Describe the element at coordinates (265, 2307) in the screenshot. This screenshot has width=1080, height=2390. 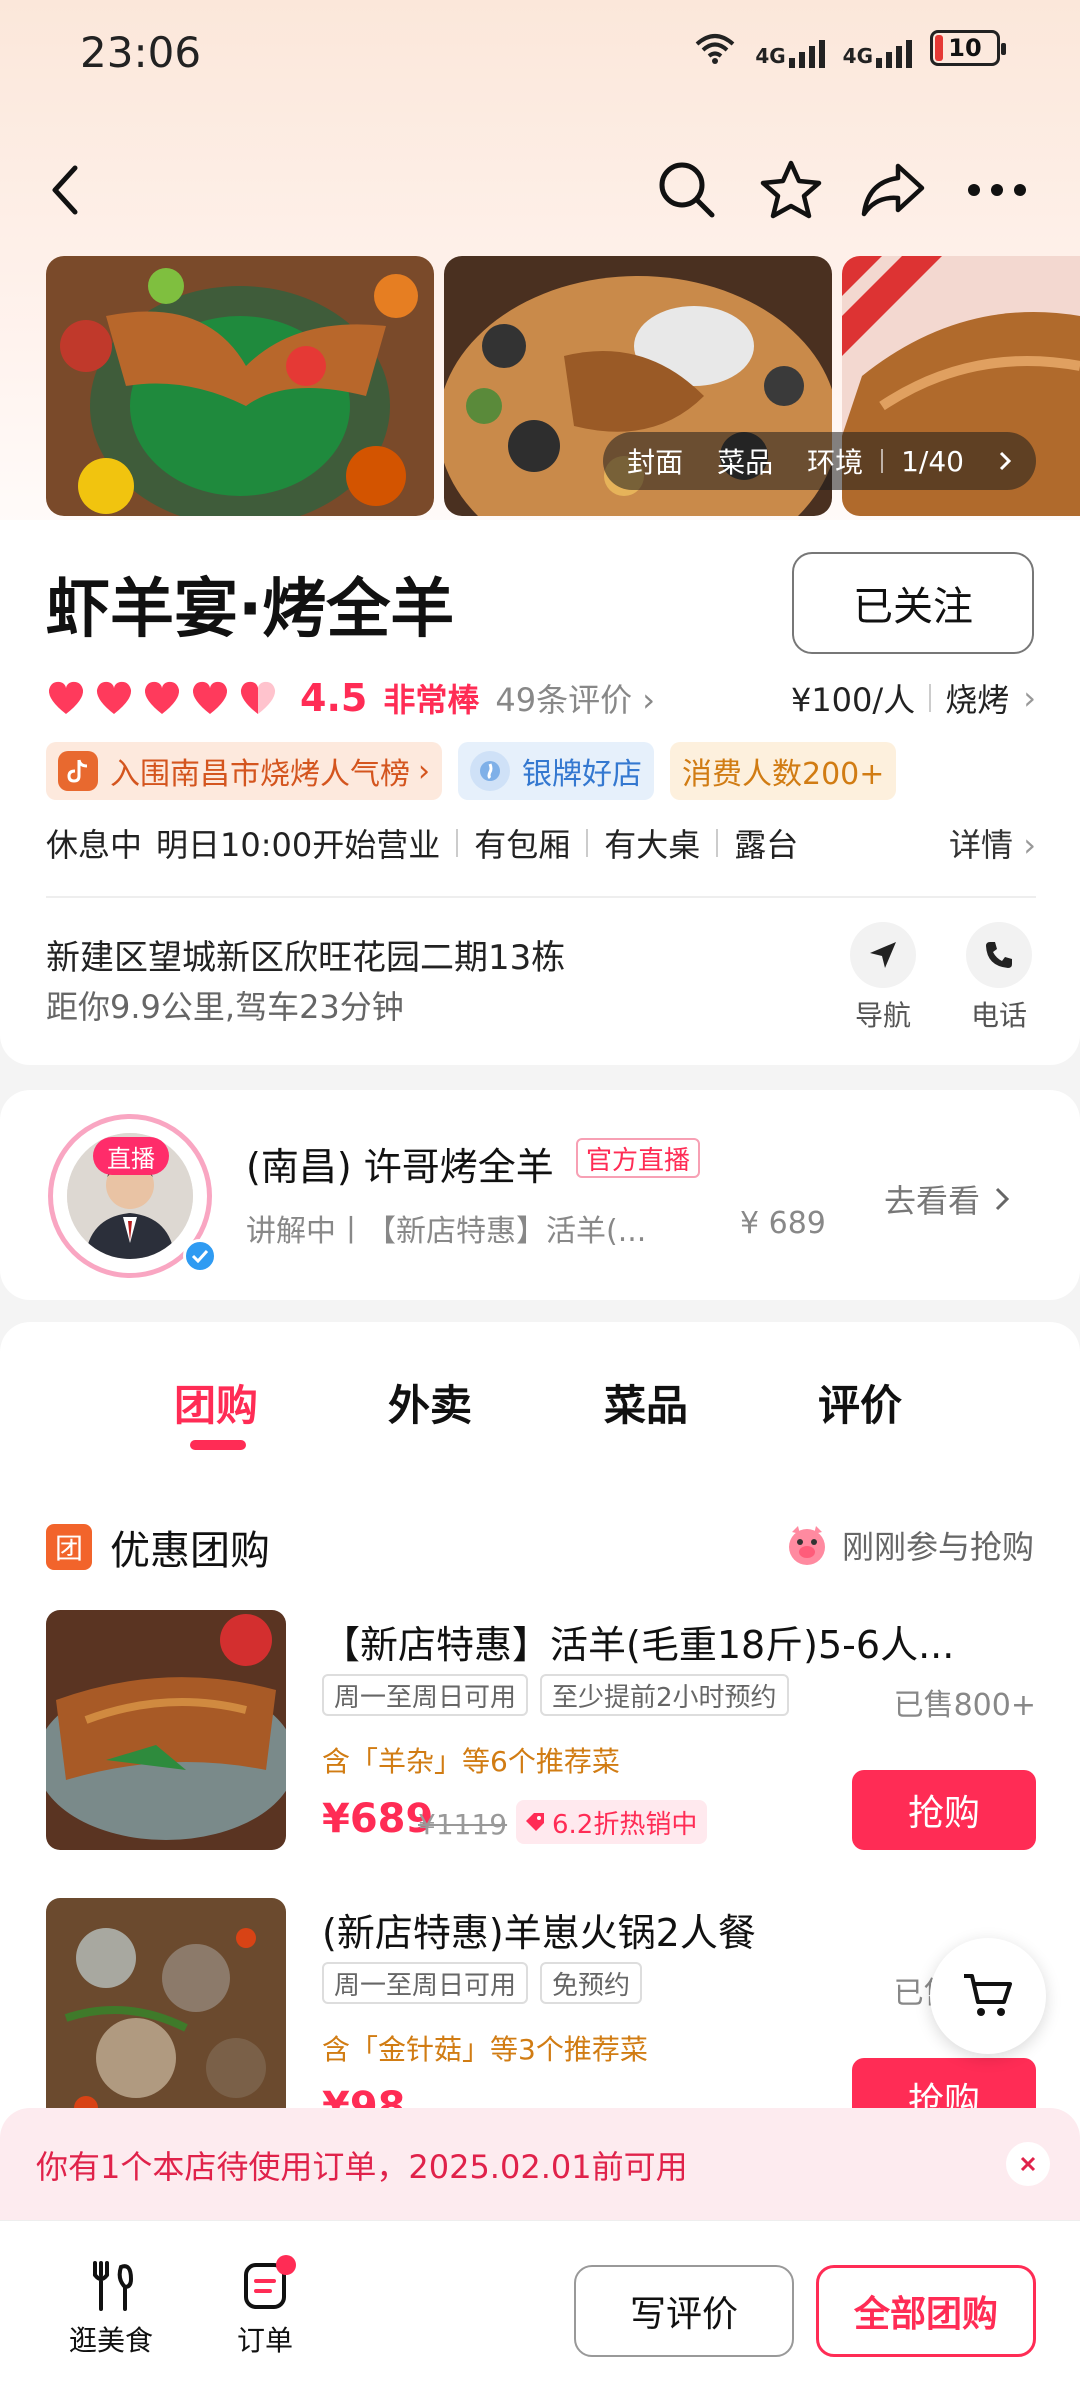
I see `orders-button: 订单` at that location.